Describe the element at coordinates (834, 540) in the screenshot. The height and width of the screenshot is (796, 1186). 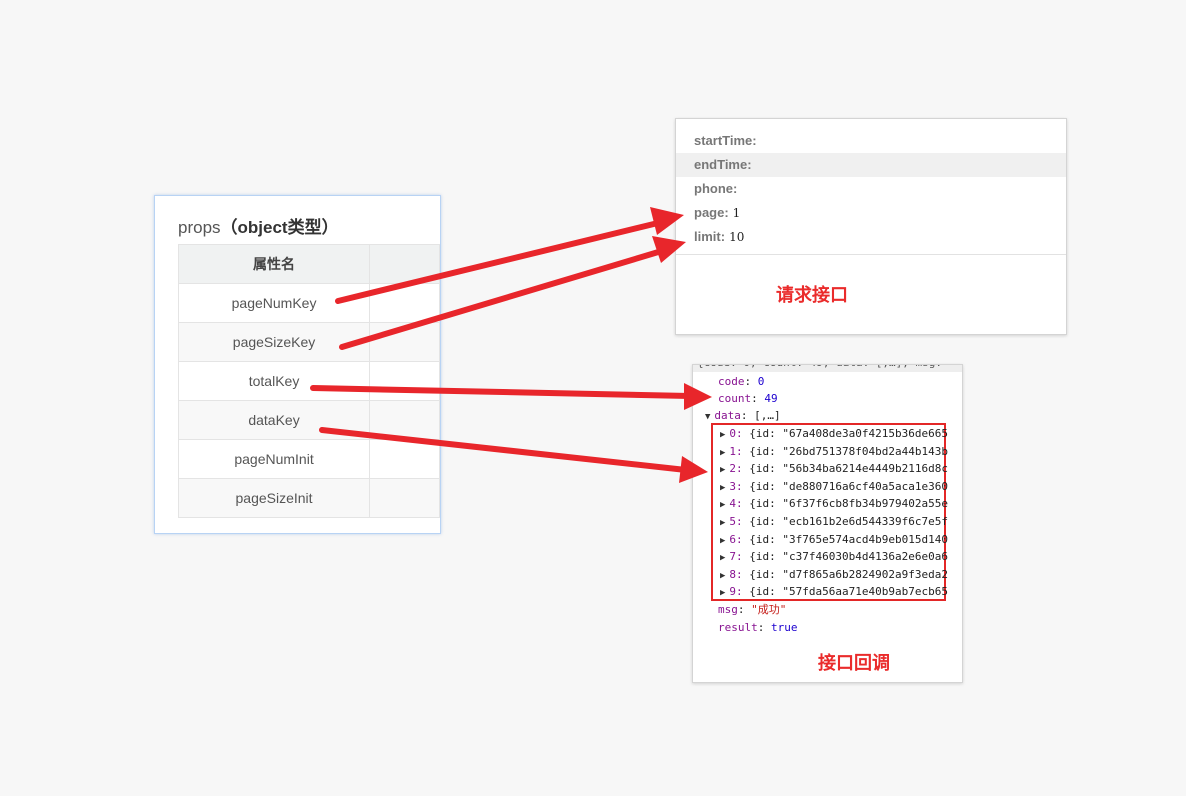
I see `data-item: ▶ 6: {id: "3f765e574acd4b9eb015d140` at that location.